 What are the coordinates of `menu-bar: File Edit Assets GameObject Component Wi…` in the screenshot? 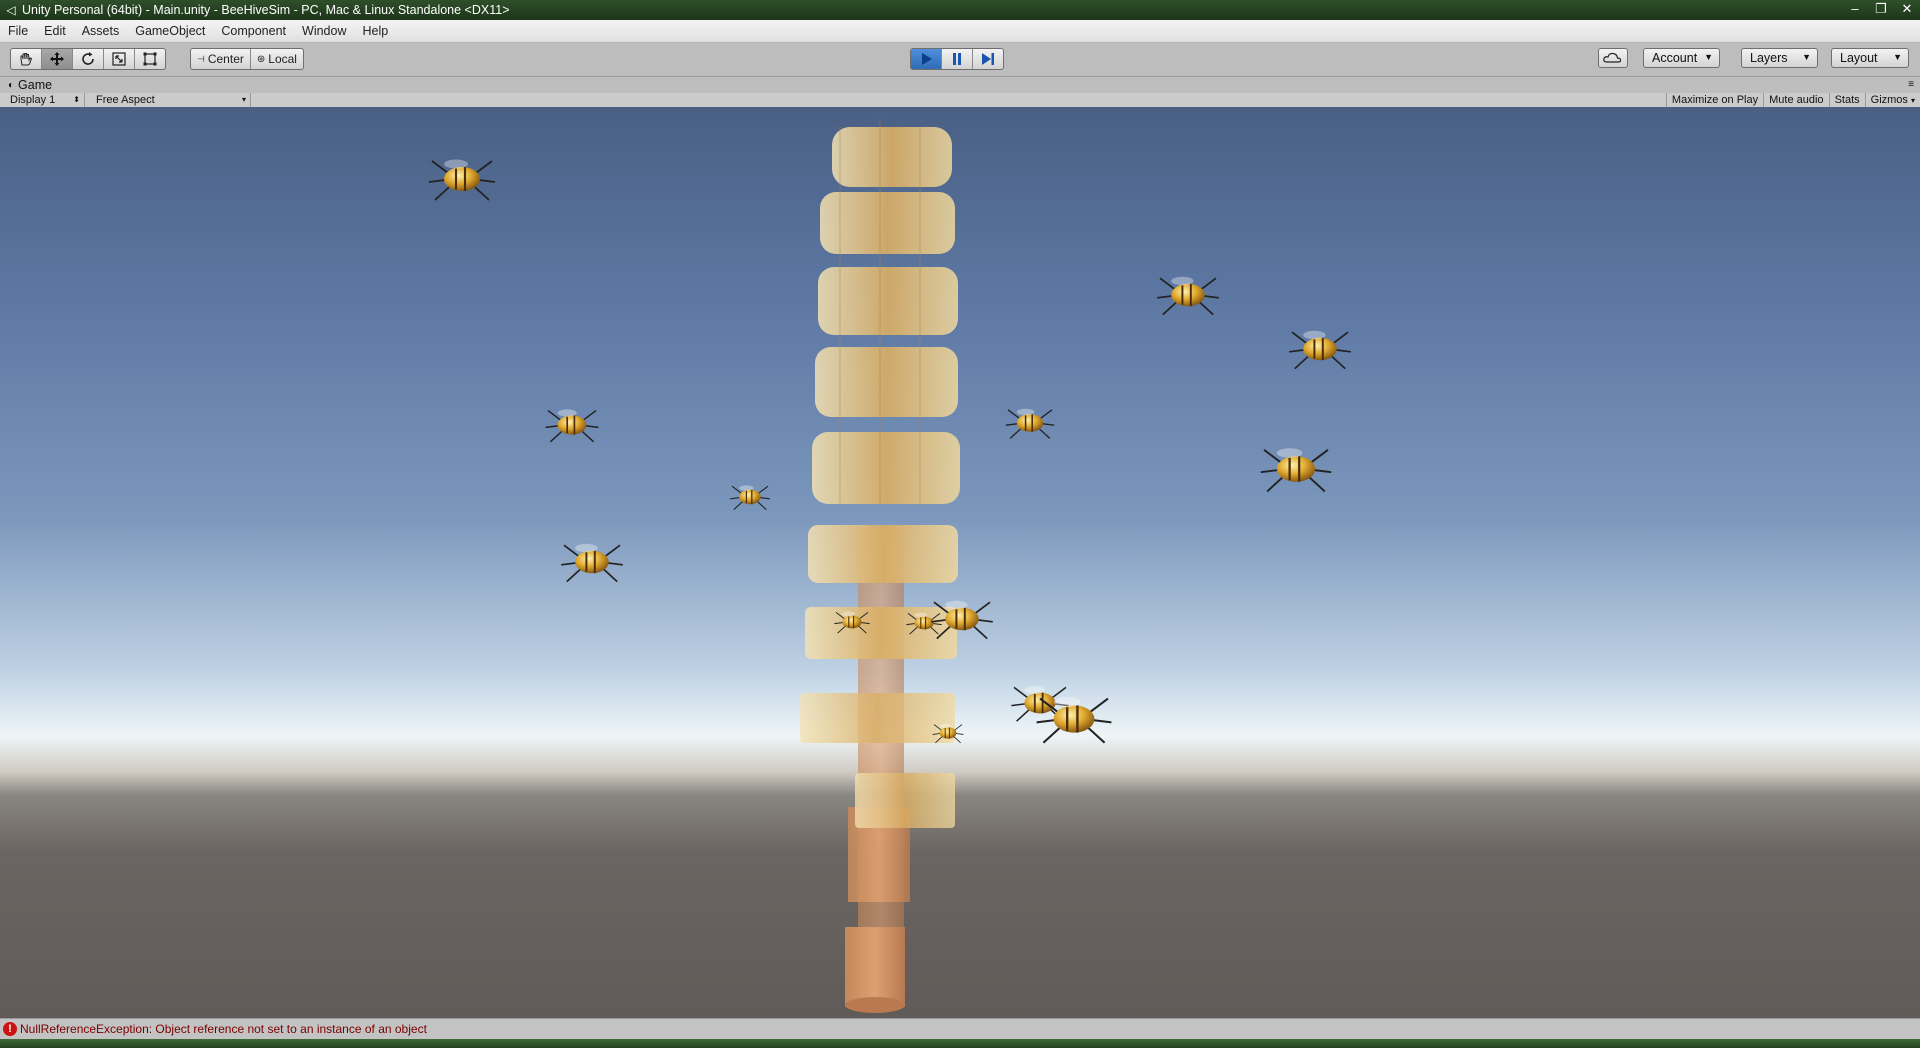 It's located at (960, 31).